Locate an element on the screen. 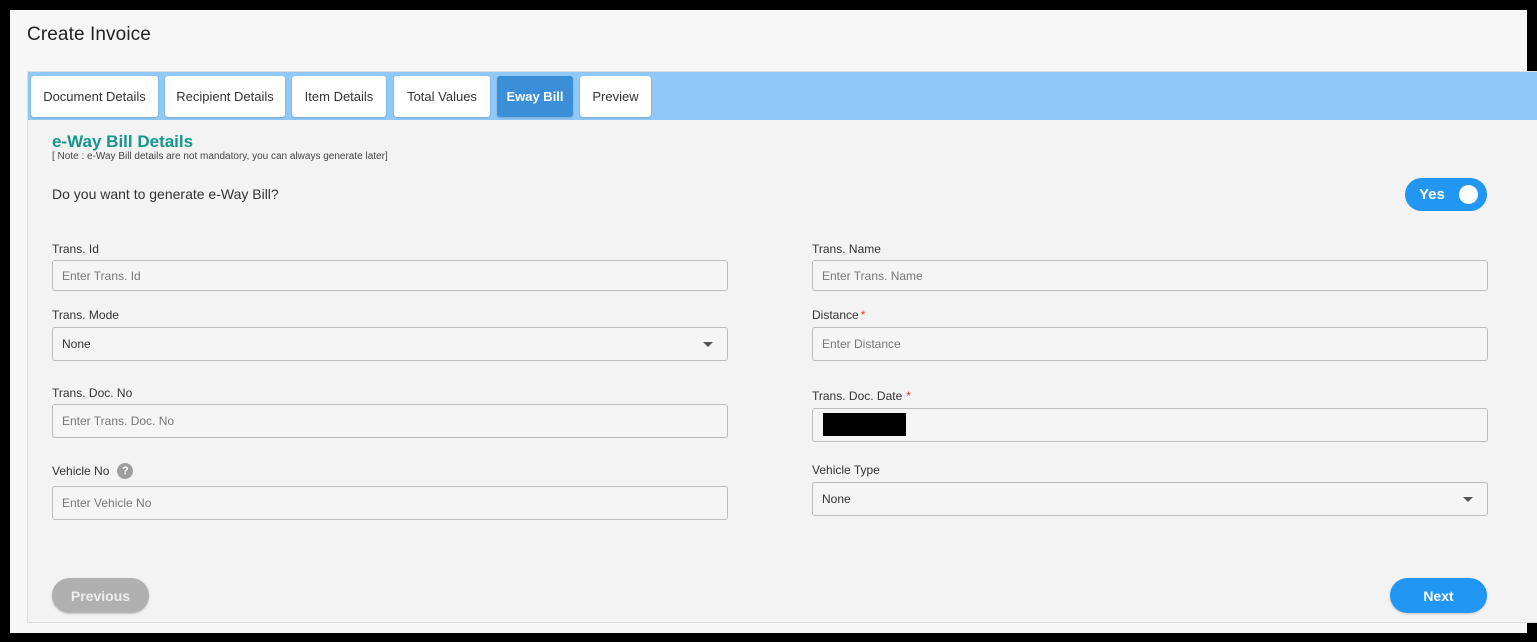  tab-eway-bill: Eway Bill is located at coordinates (535, 96).